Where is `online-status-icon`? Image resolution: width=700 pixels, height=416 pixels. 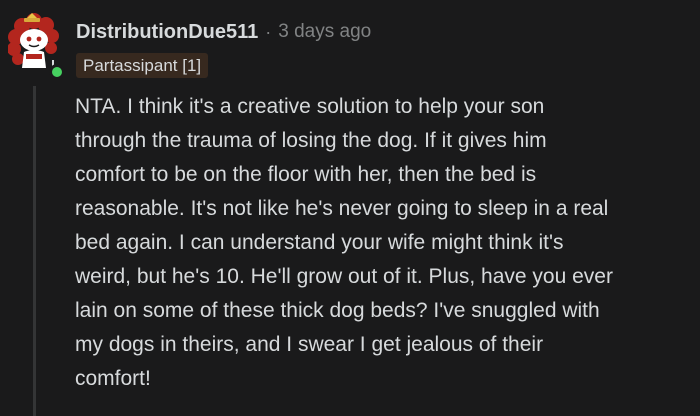 online-status-icon is located at coordinates (57, 72).